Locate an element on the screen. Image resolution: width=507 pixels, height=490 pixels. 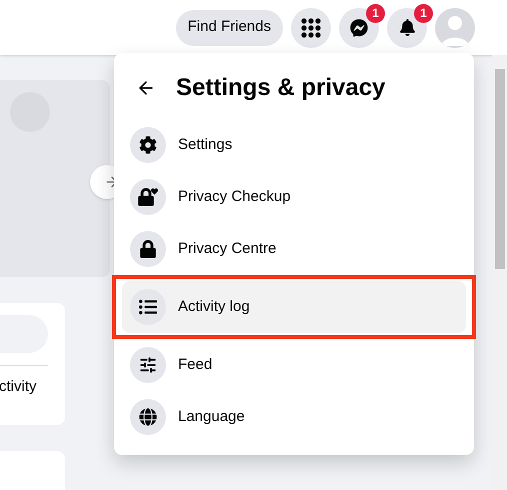
notifications-button is located at coordinates (407, 28).